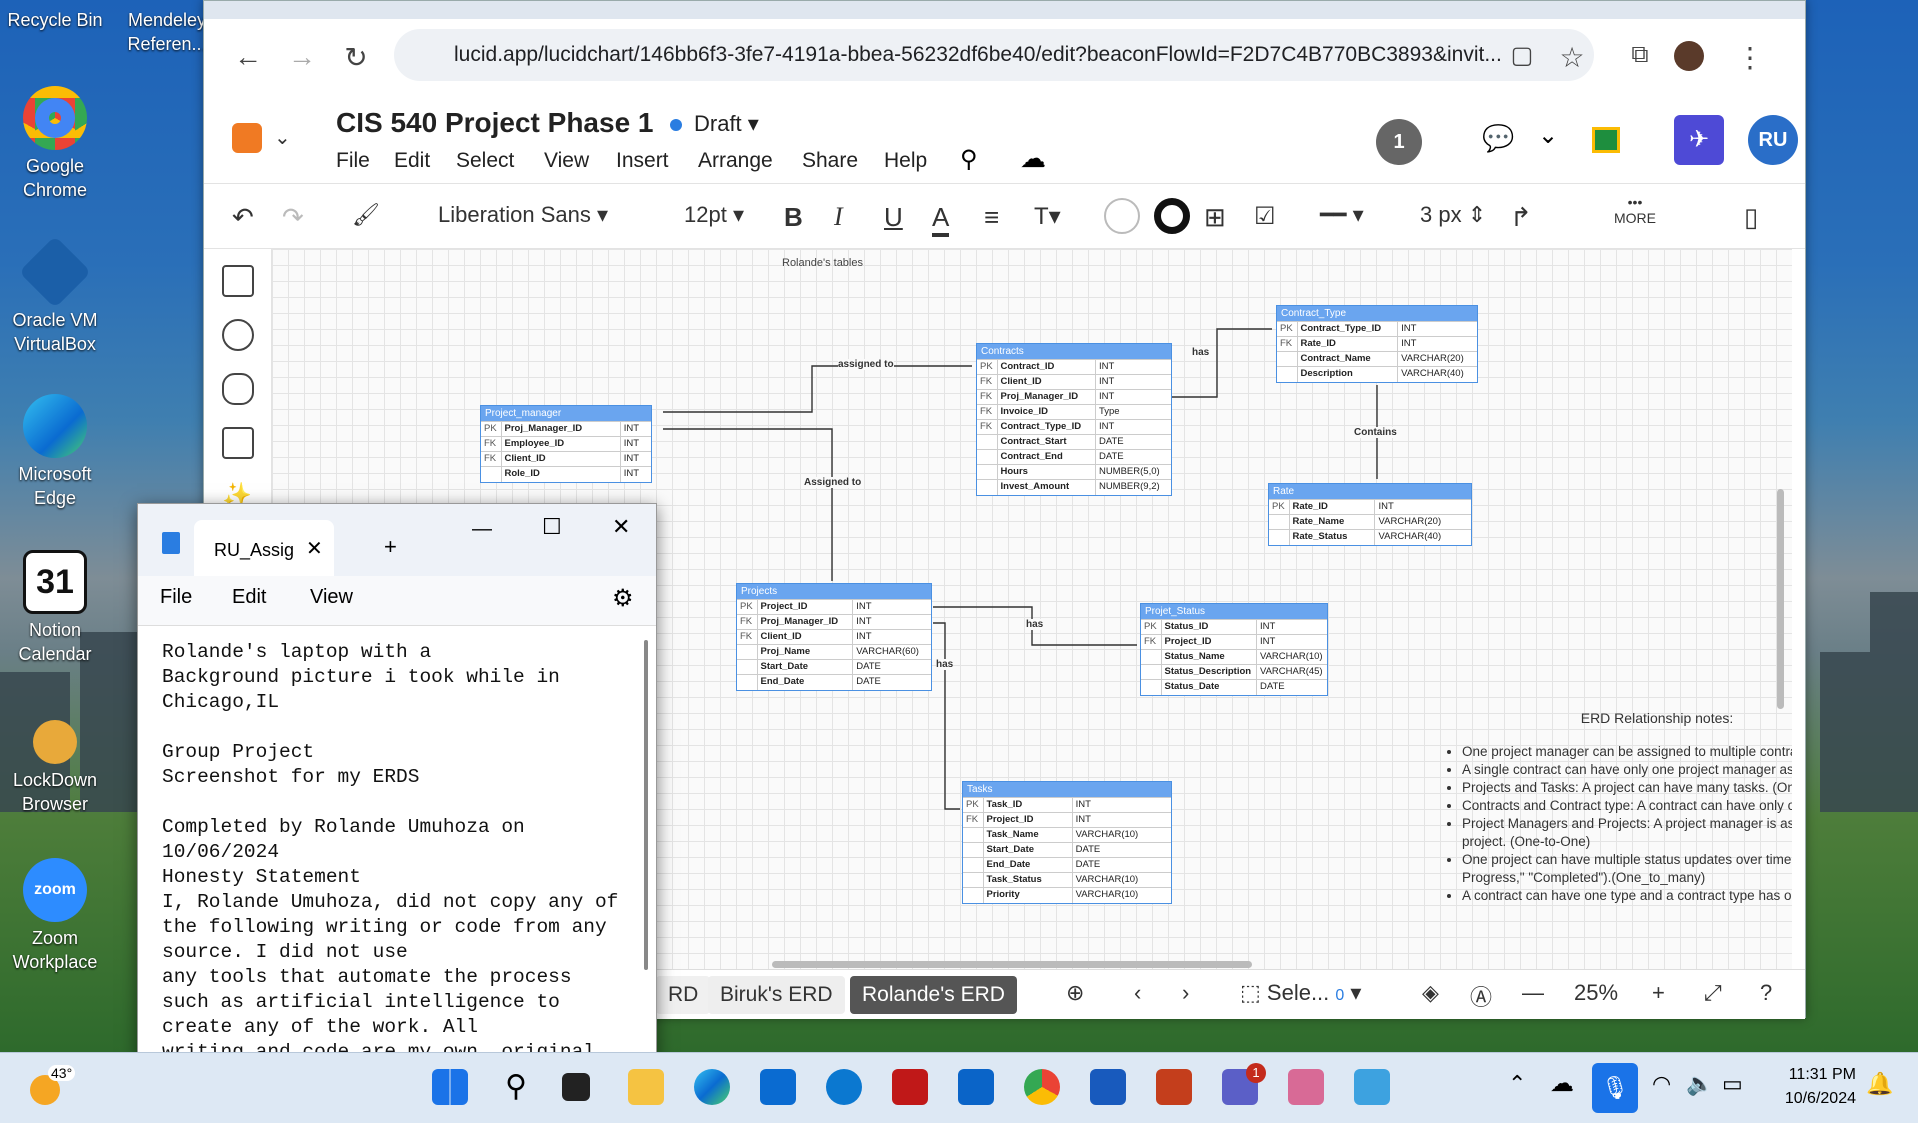  I want to click on store-icon, so click(778, 1087).